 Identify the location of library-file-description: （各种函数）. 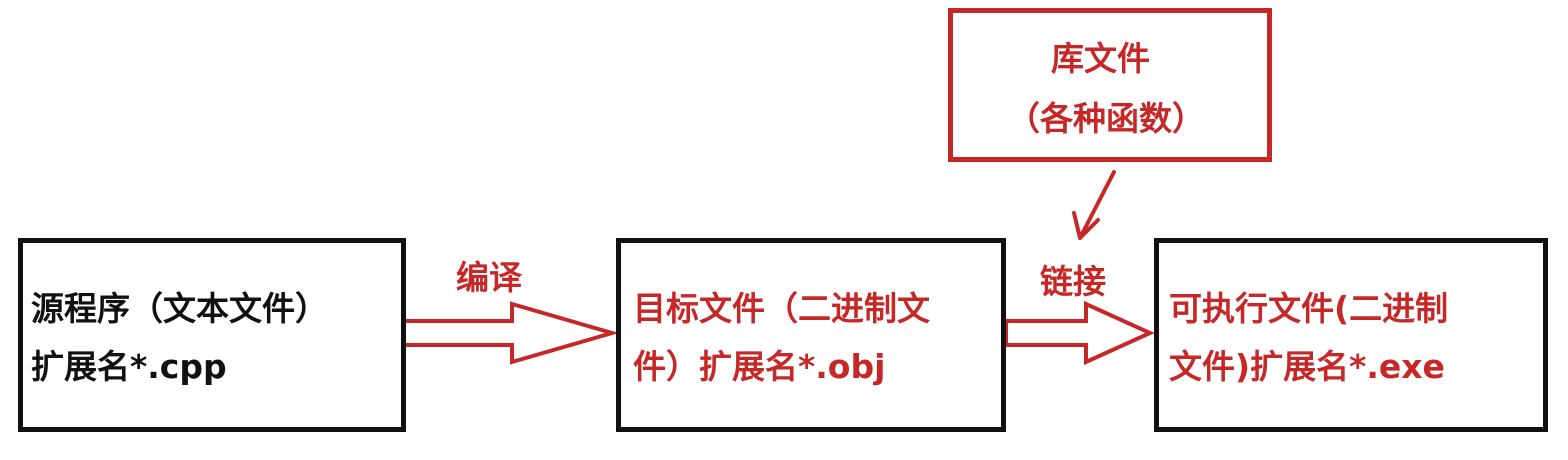
(1106, 118).